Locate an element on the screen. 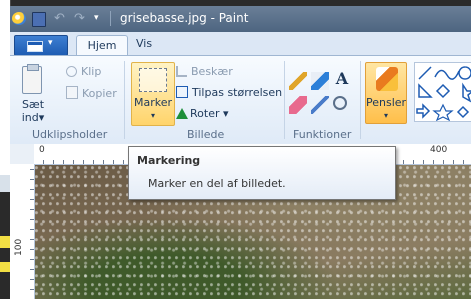 This screenshot has height=299, width=471. paste-label-line2: ind▾ is located at coordinates (33, 117).